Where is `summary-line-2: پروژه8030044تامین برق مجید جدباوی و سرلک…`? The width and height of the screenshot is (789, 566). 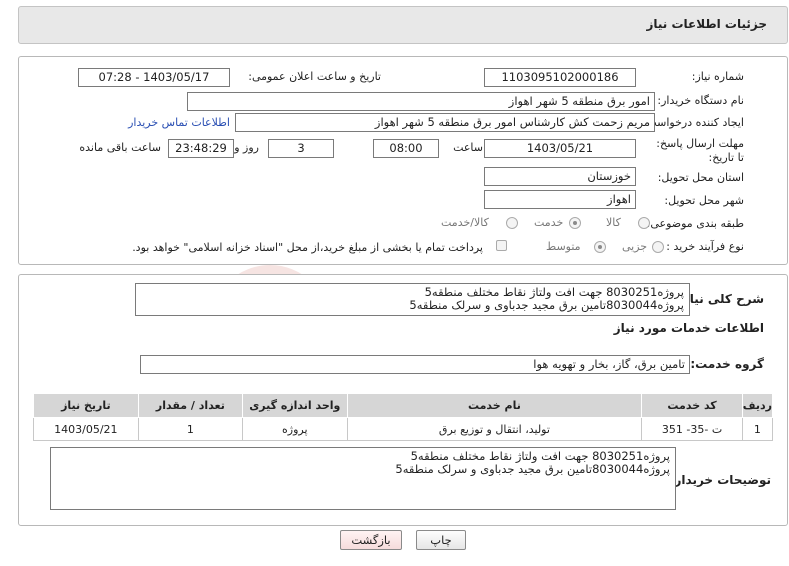 summary-line-2: پروژه8030044تامین برق مجید جدباوی و سرلک… is located at coordinates (546, 305).